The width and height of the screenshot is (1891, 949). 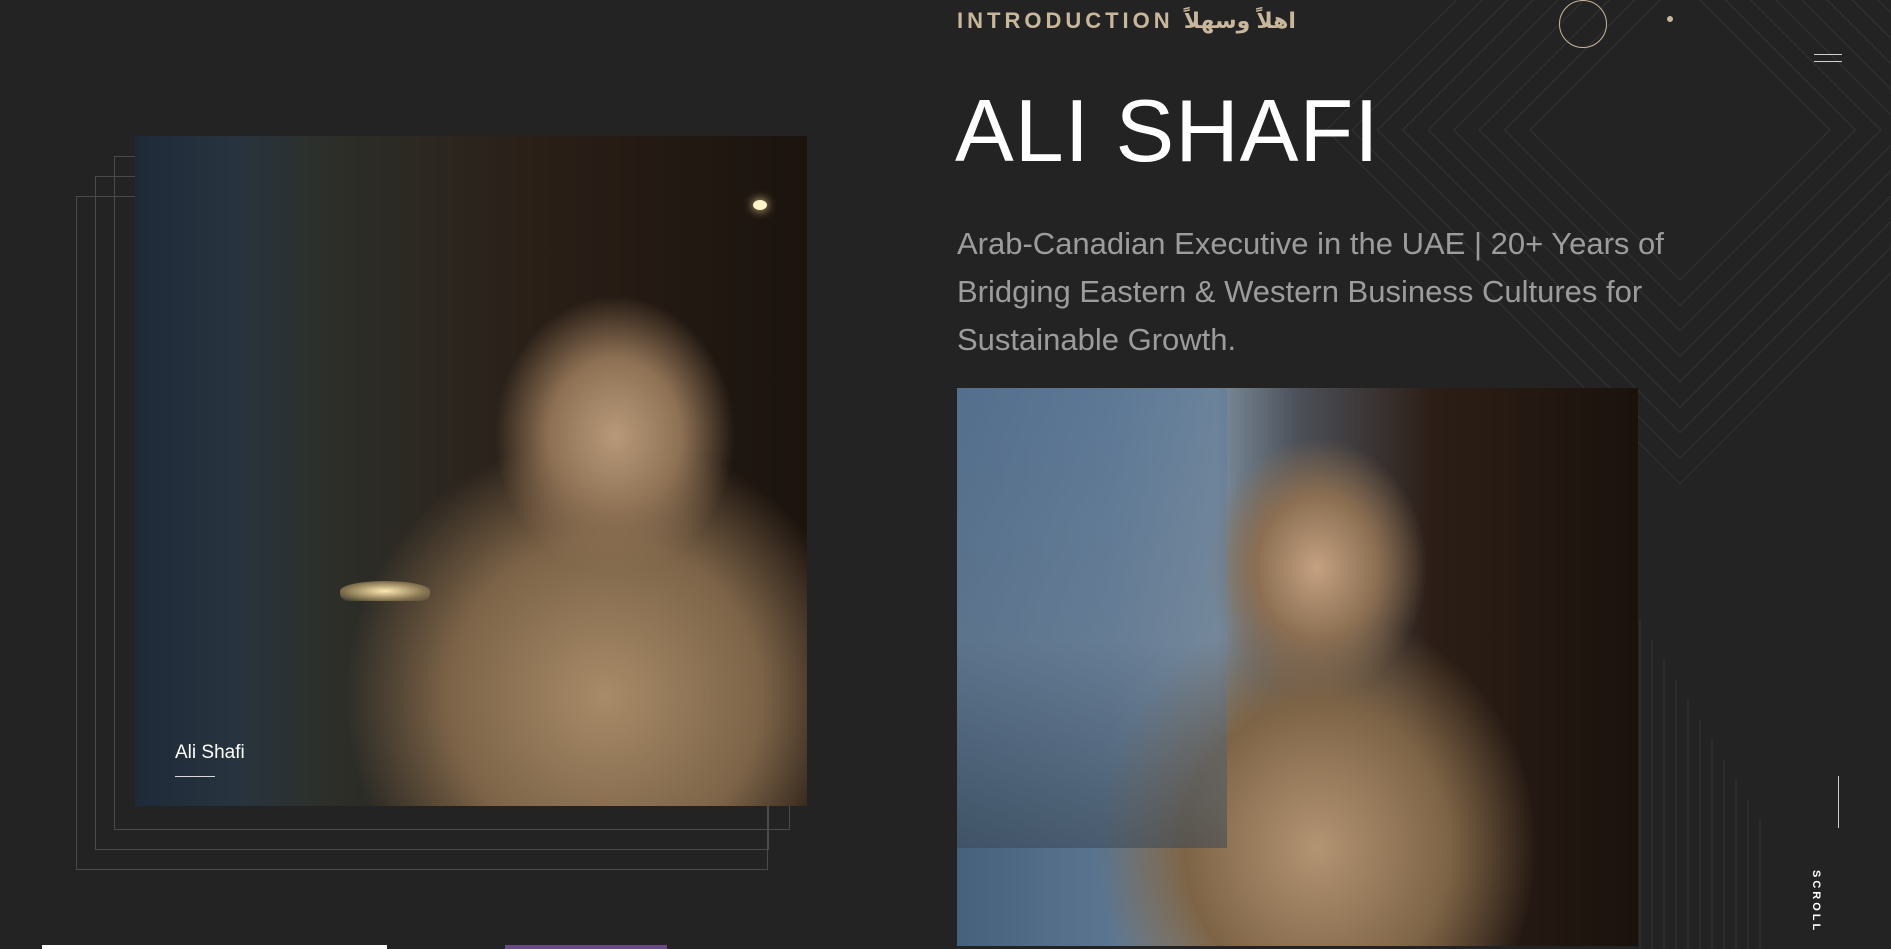 I want to click on scroll-label: SCROLL, so click(x=1816, y=901).